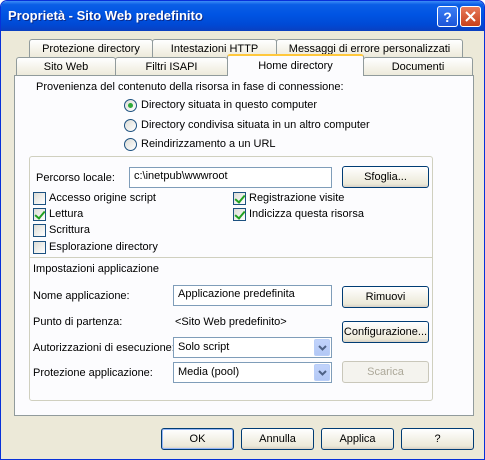 The image size is (485, 460). I want to click on checkbox-write, so click(39, 230).